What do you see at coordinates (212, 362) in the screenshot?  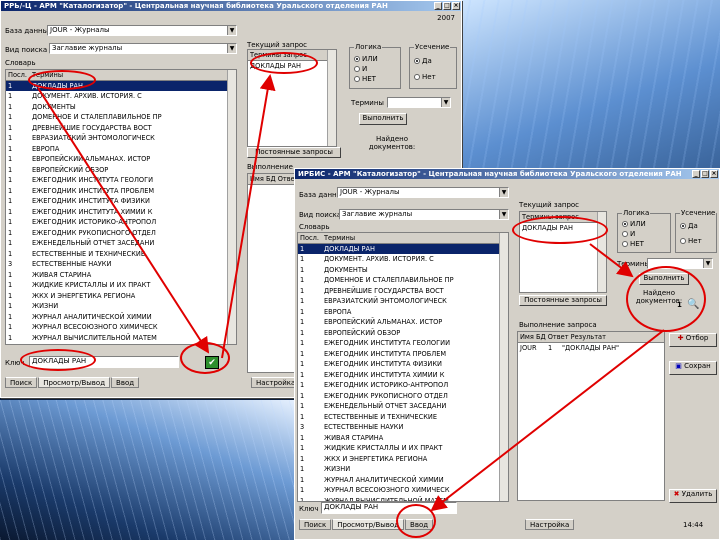 I see `checkmark-icon: ✔` at bounding box center [212, 362].